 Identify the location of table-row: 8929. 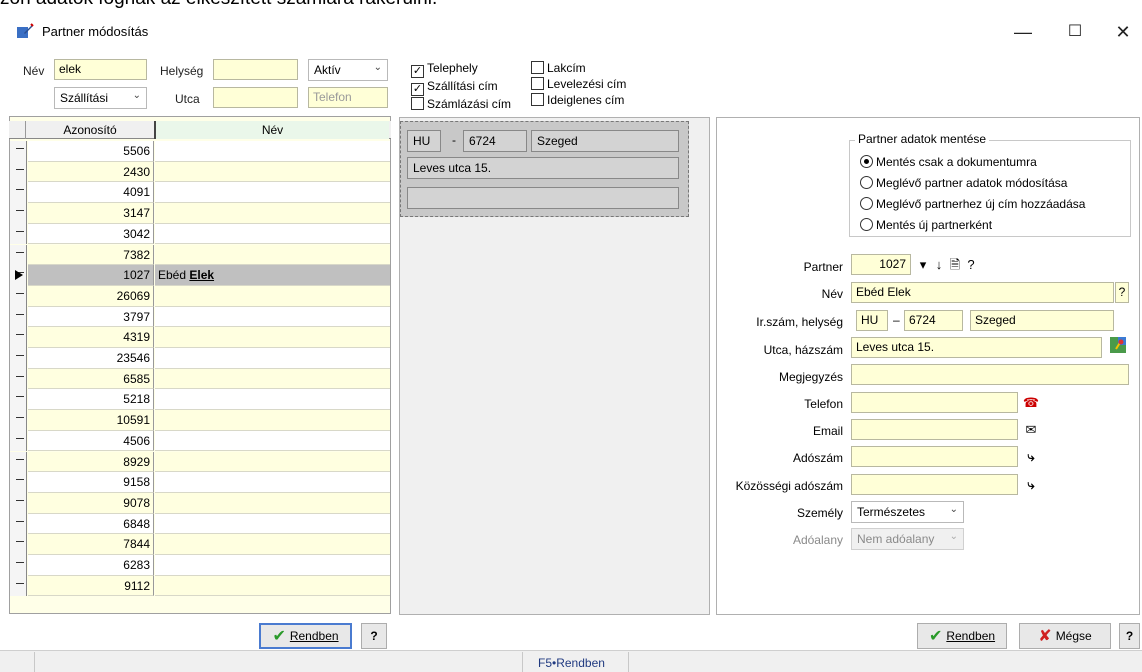
(200, 462).